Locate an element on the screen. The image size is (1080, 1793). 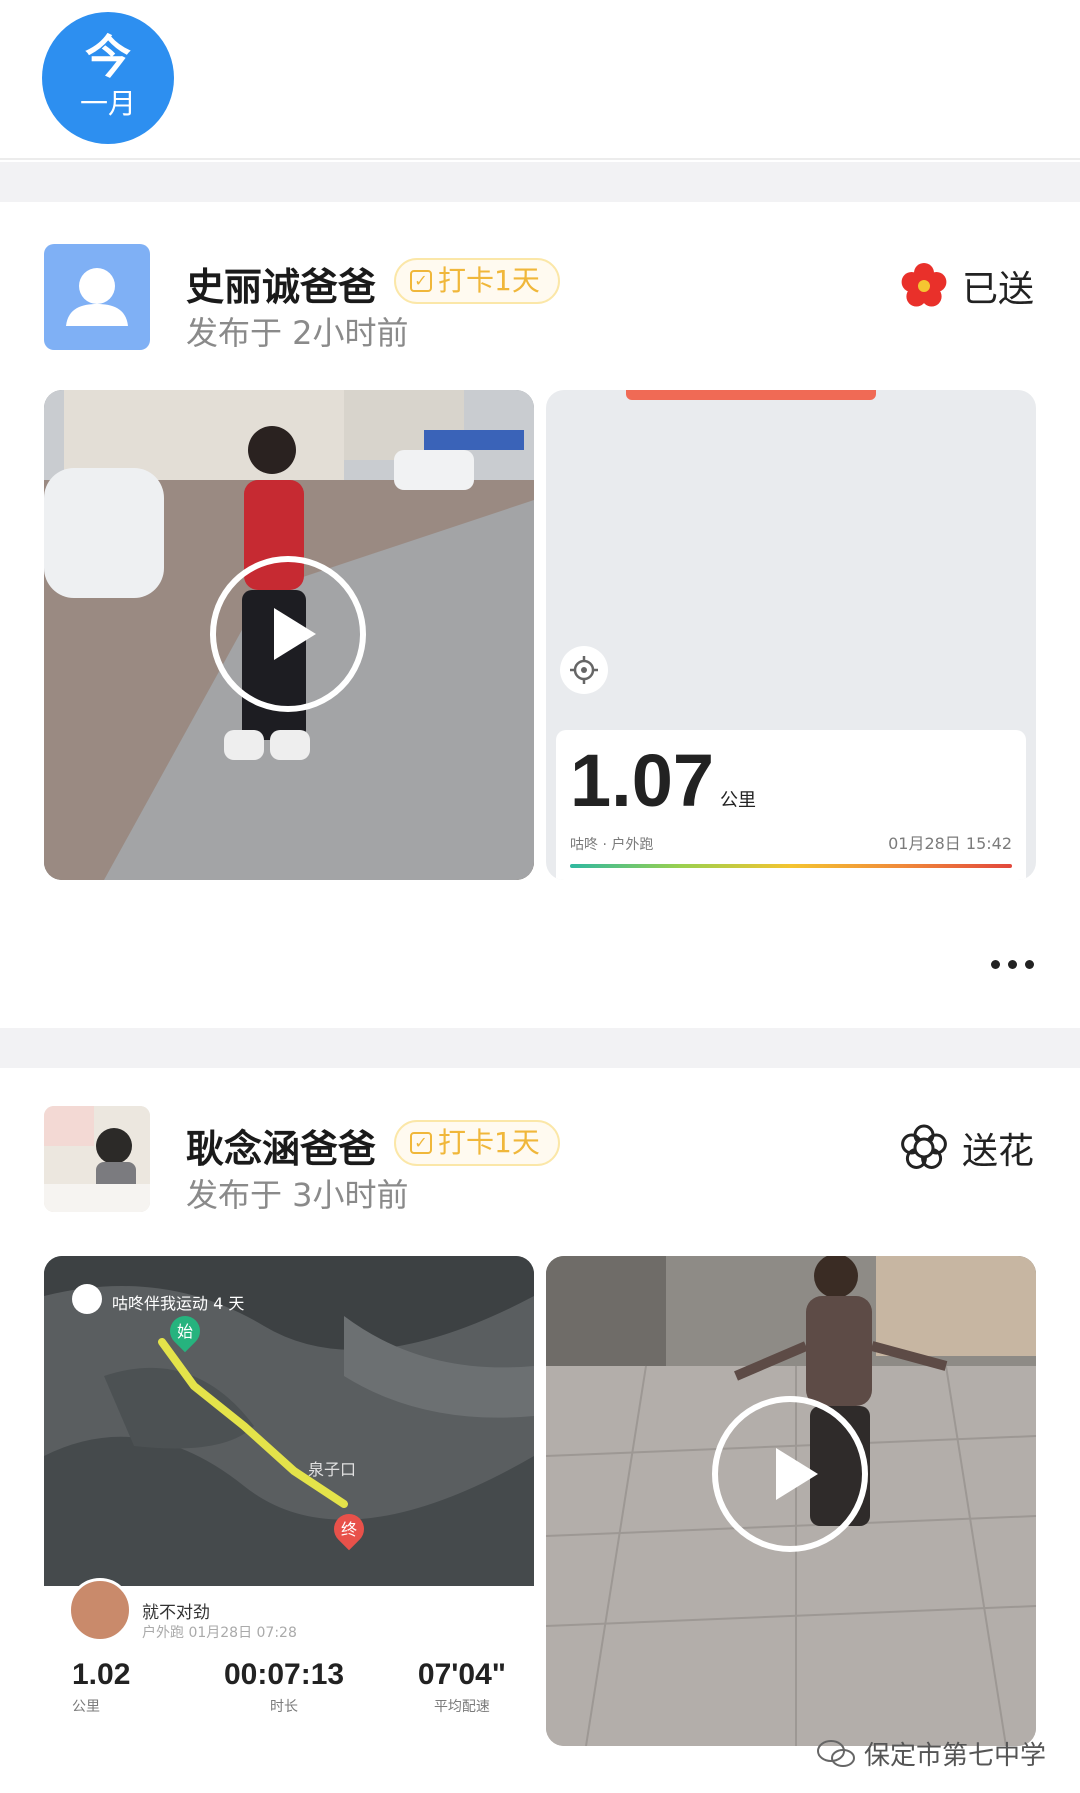
date-badge: 今 一月 is located at coordinates (108, 78).